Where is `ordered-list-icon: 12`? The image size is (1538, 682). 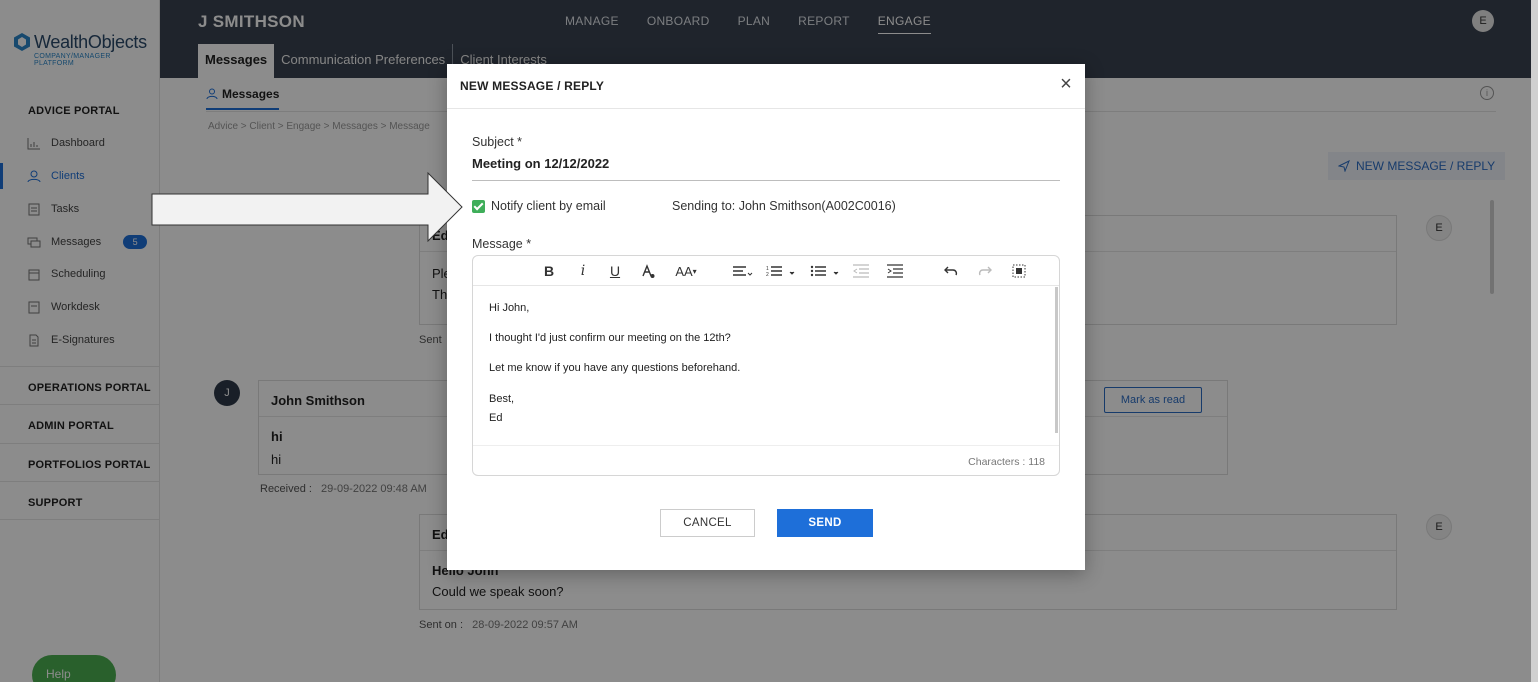
ordered-list-icon: 12 is located at coordinates (782, 271).